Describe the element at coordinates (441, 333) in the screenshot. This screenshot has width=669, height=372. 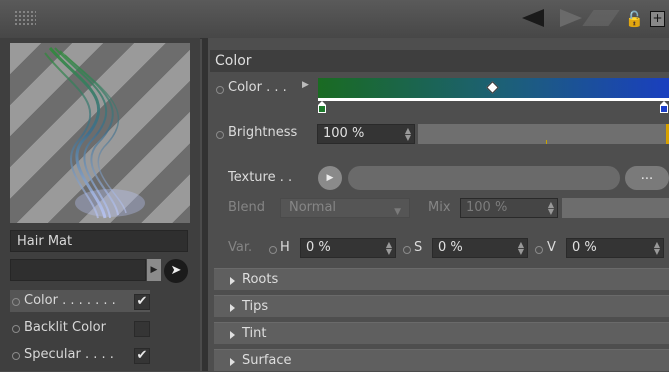
I see `group-tint: Tint` at that location.